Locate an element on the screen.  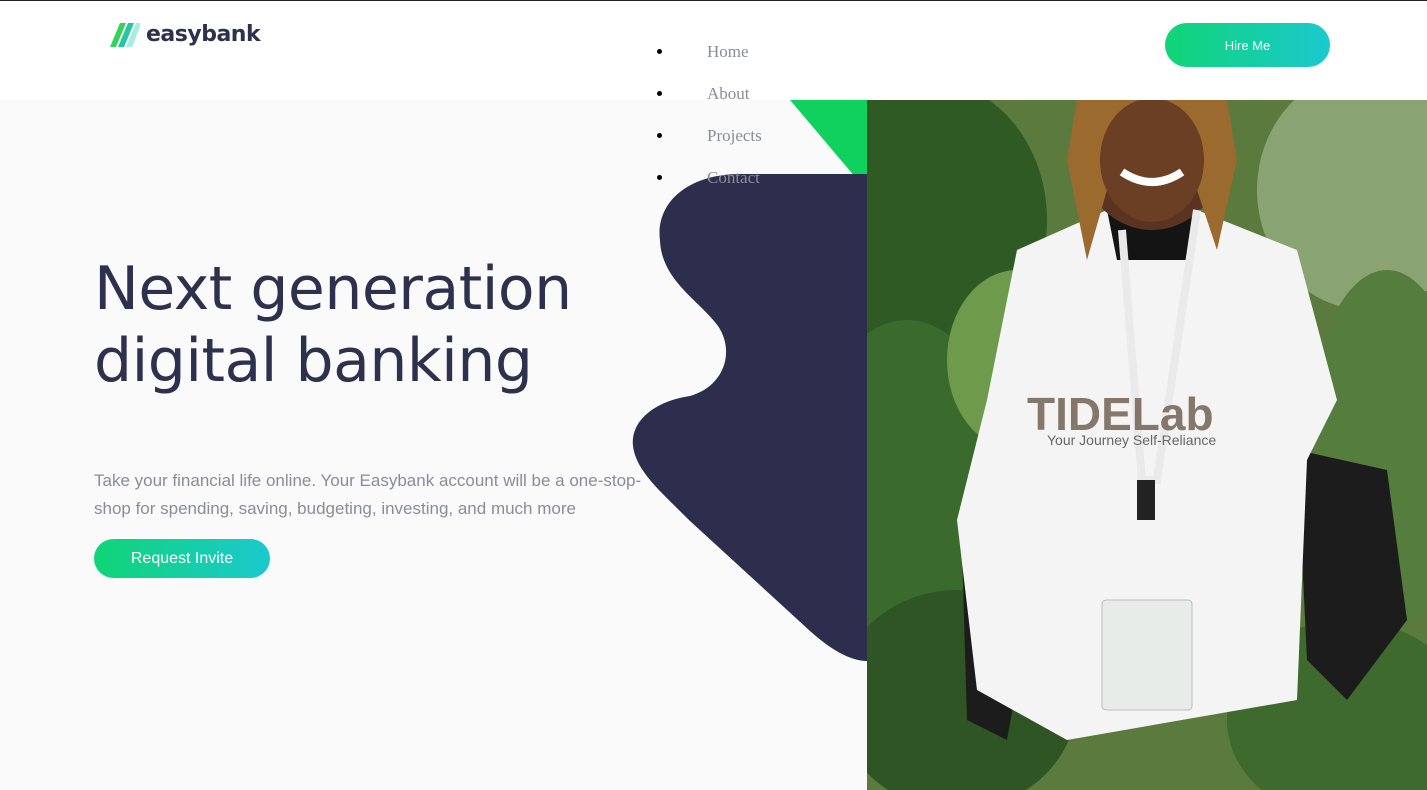
dark-blob is located at coordinates (749, 417).